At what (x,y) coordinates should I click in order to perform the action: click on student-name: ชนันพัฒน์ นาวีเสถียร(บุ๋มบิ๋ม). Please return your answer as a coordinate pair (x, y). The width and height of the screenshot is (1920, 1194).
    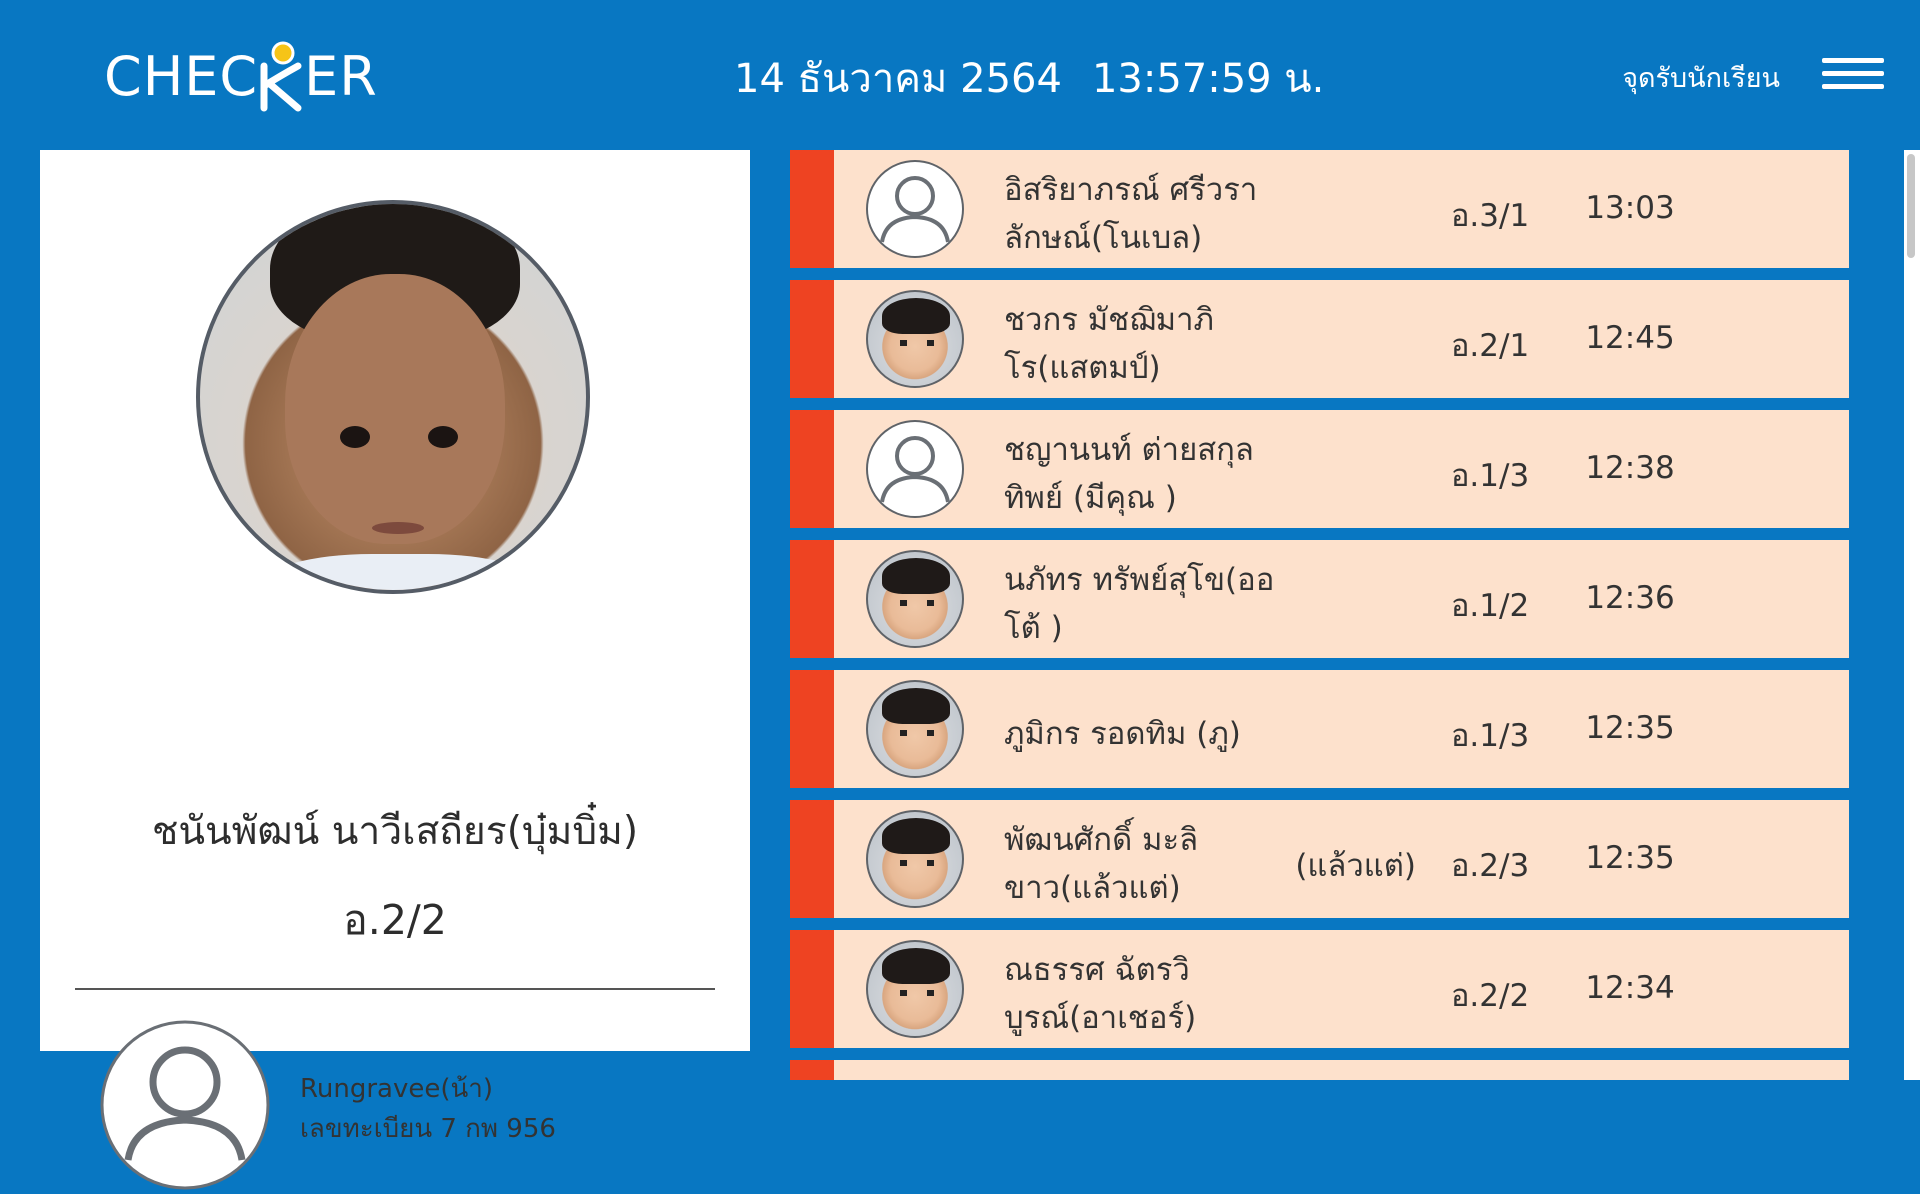
    Looking at the image, I should click on (395, 831).